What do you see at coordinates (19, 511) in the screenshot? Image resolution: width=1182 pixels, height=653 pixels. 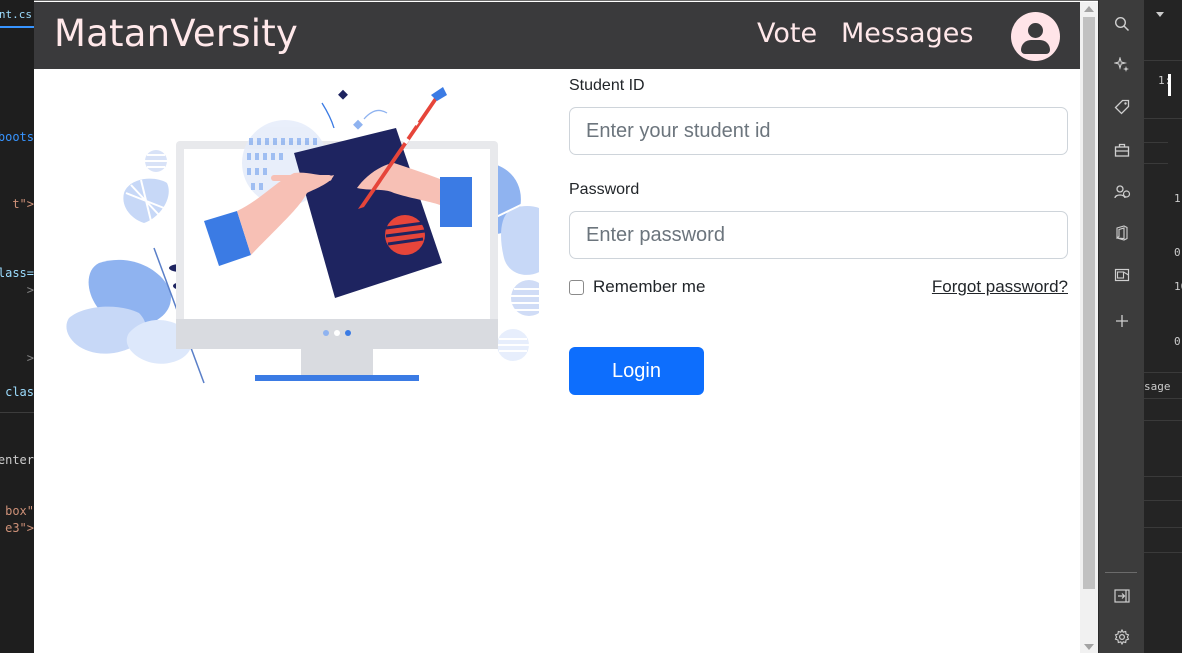 I see `code-line: box"` at bounding box center [19, 511].